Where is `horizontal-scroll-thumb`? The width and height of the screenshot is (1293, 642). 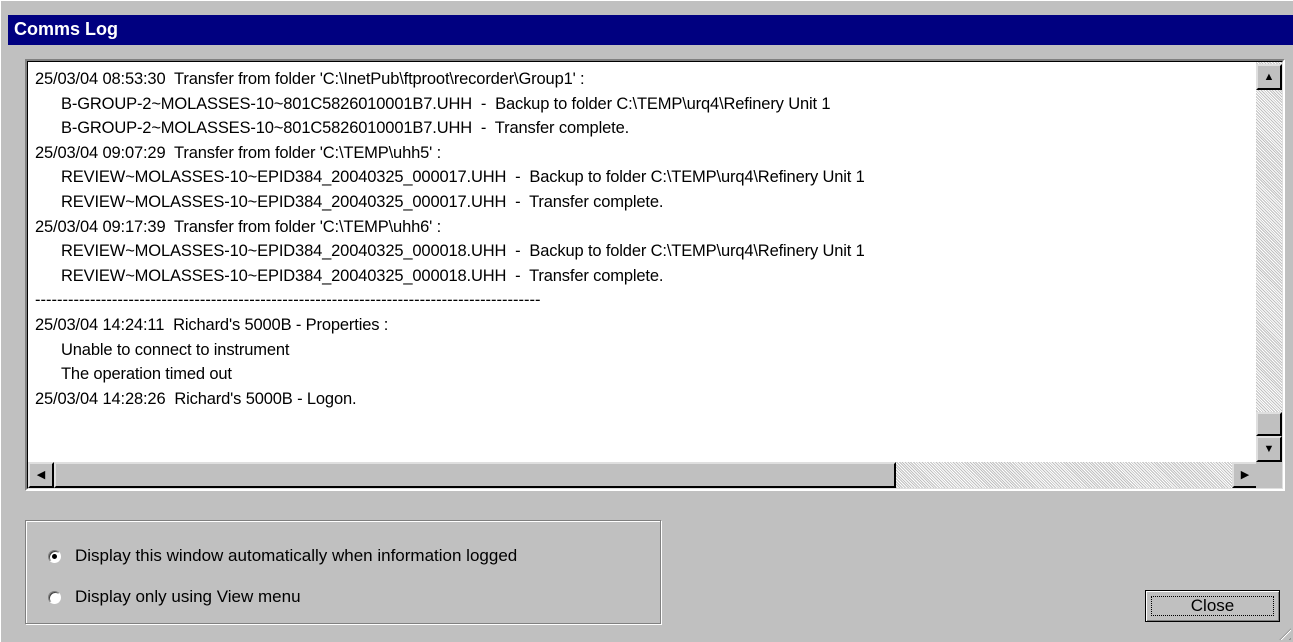 horizontal-scroll-thumb is located at coordinates (475, 475).